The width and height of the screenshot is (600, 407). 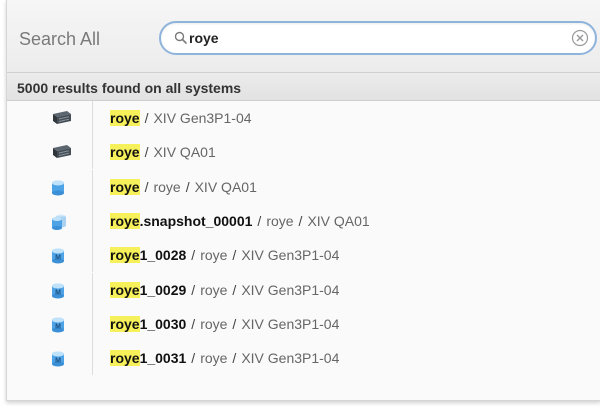 I want to click on result-name-suffix: 1_0031, so click(x=163, y=358).